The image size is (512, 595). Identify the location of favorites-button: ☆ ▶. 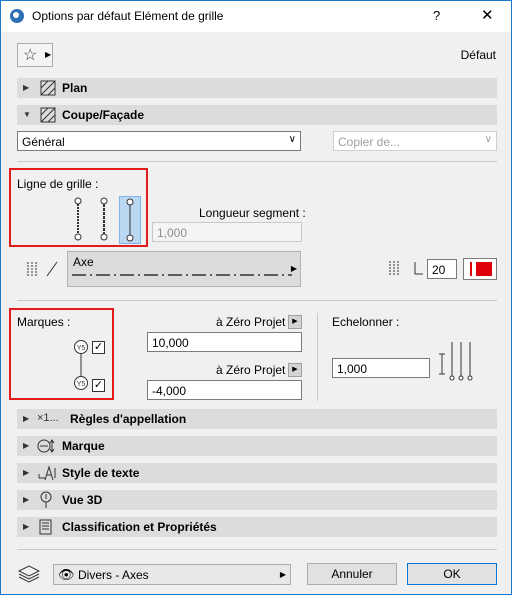
(35, 55).